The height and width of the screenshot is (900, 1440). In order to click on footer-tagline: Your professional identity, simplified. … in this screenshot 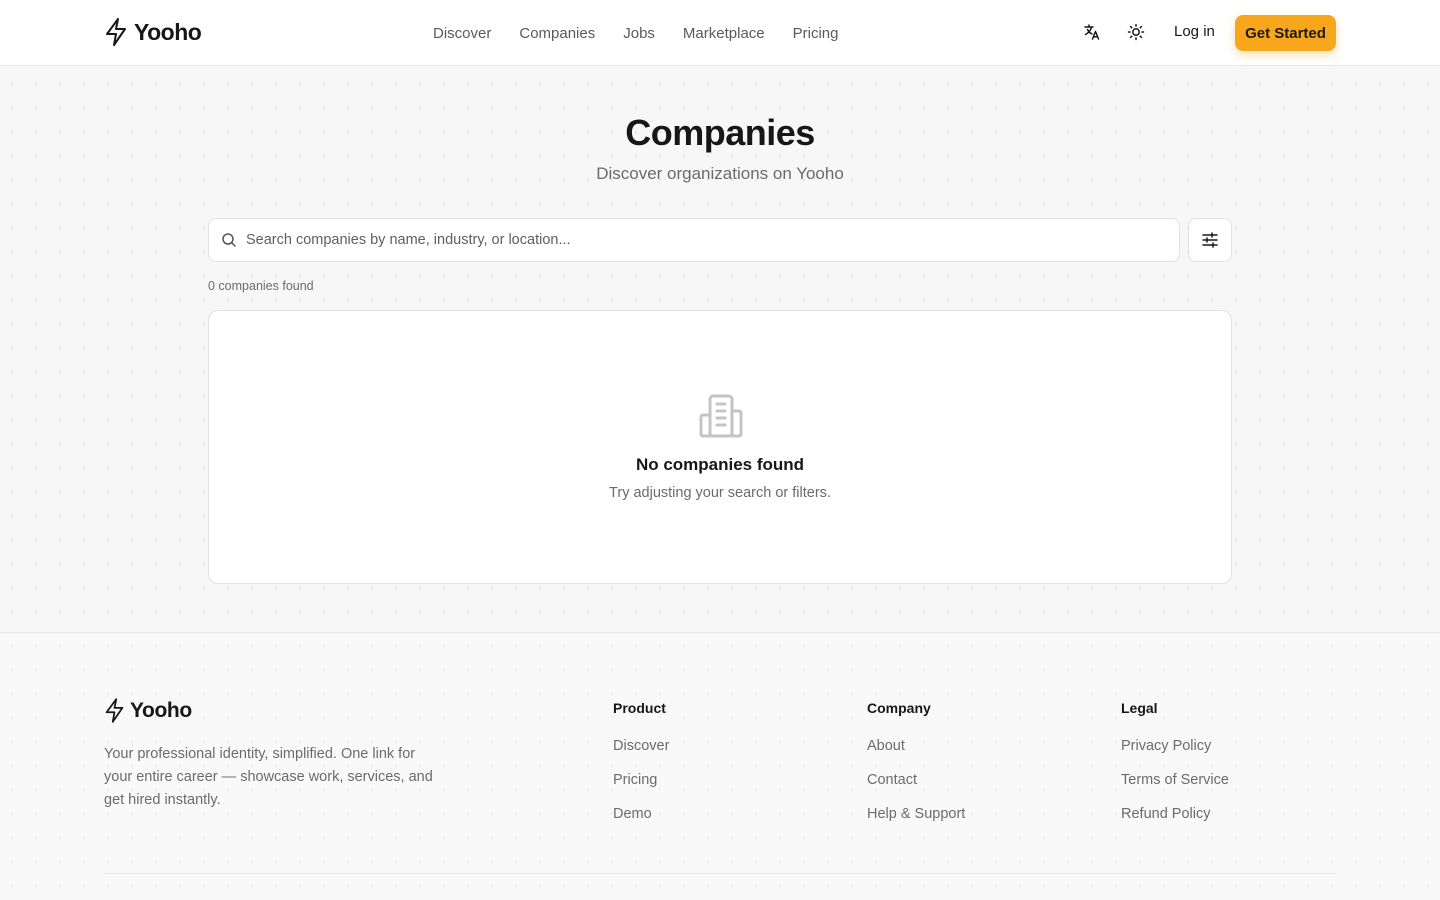, I will do `click(268, 777)`.